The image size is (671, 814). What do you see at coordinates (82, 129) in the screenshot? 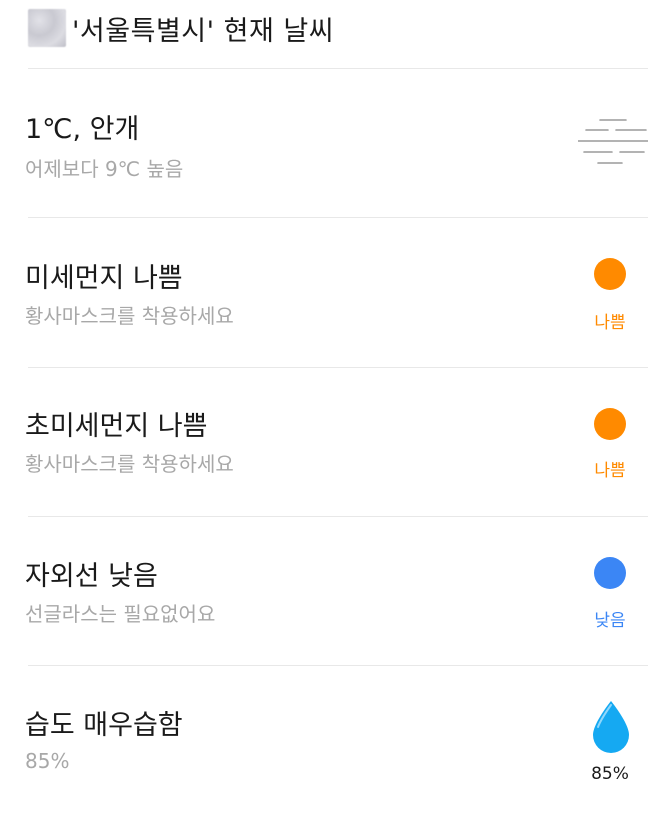
I see `row-title: 1℃, 안개` at bounding box center [82, 129].